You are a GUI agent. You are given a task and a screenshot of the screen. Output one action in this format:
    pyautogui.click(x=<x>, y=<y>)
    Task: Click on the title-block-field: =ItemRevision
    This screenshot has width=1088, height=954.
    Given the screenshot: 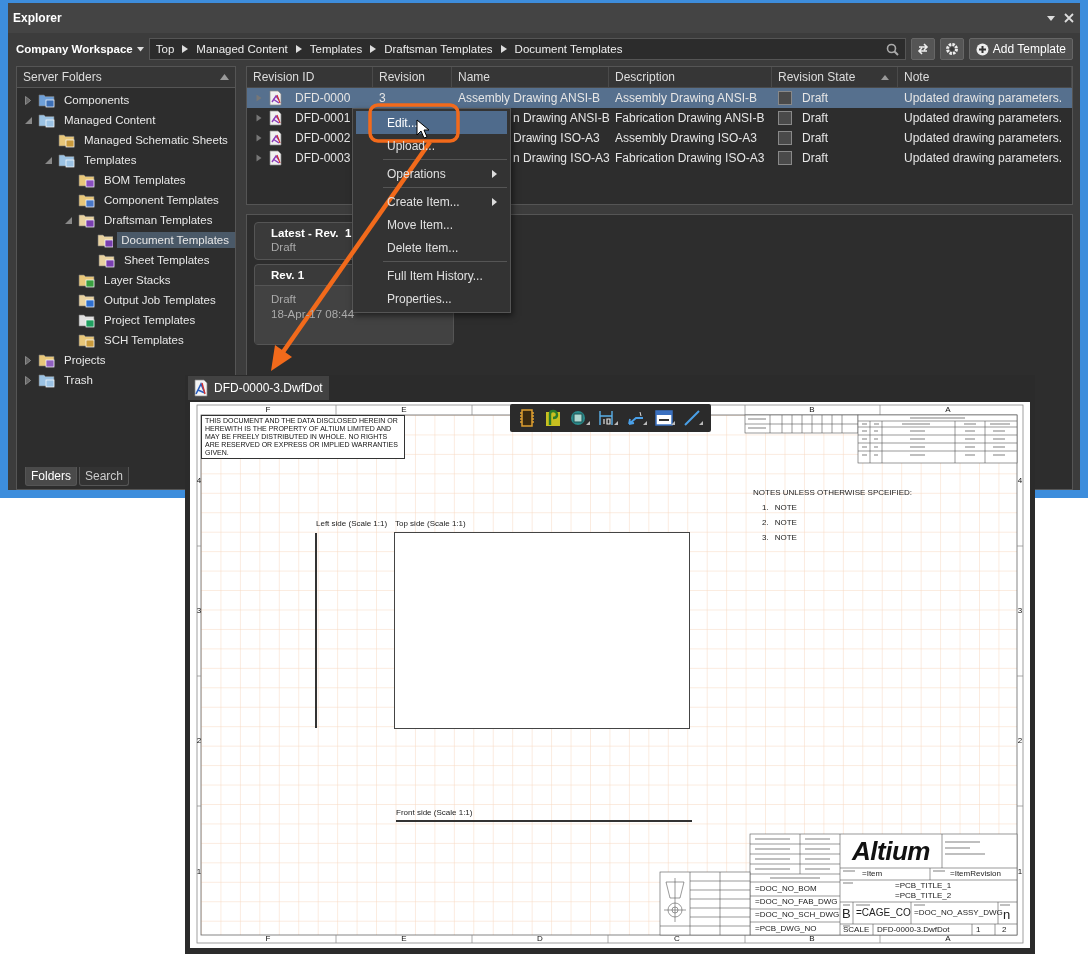 What is the action you would take?
    pyautogui.click(x=975, y=874)
    